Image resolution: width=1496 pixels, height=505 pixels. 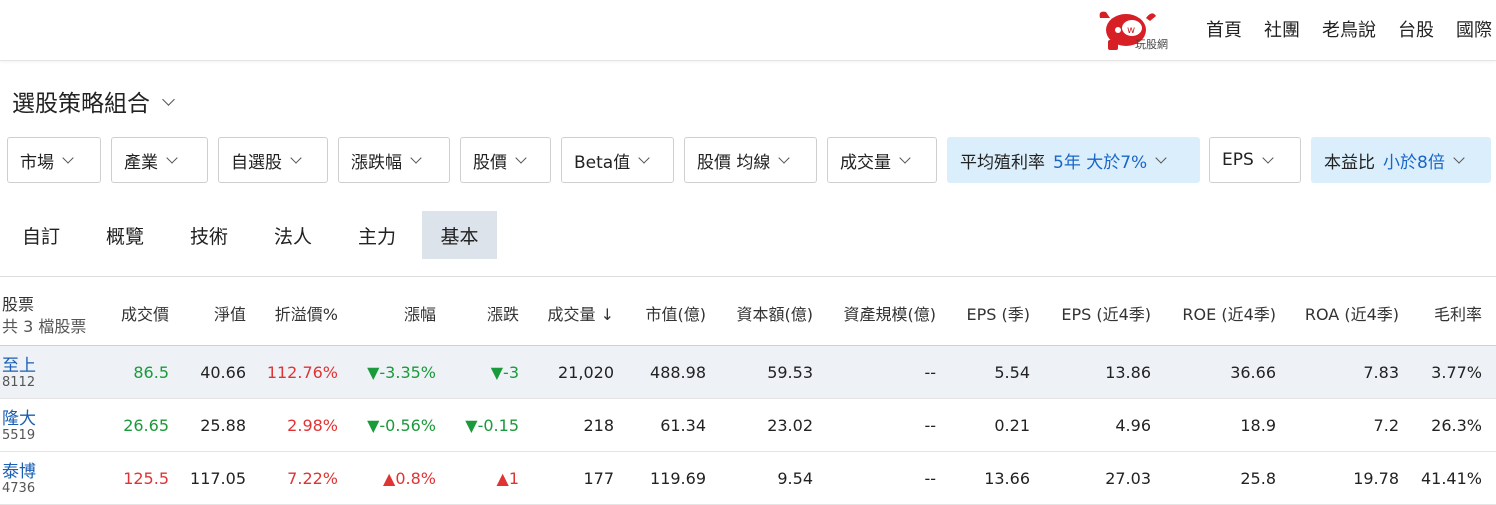 What do you see at coordinates (882, 160) in the screenshot?
I see `filter-volume: 成交量` at bounding box center [882, 160].